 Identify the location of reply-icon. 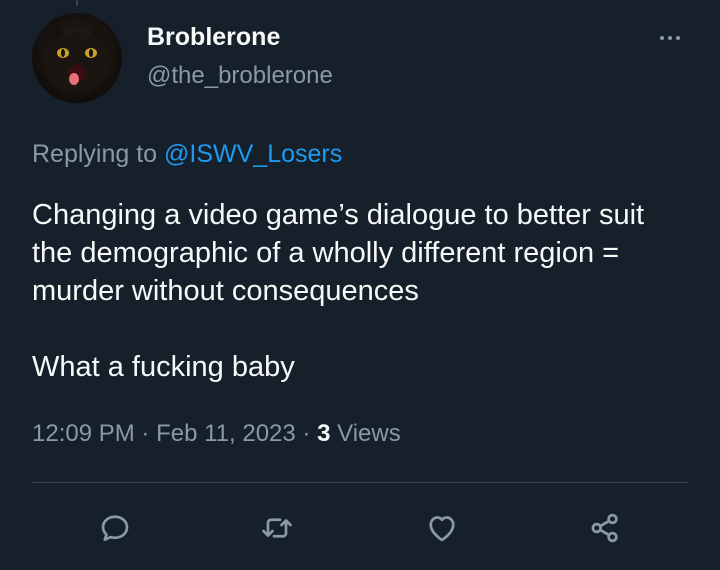
(115, 528).